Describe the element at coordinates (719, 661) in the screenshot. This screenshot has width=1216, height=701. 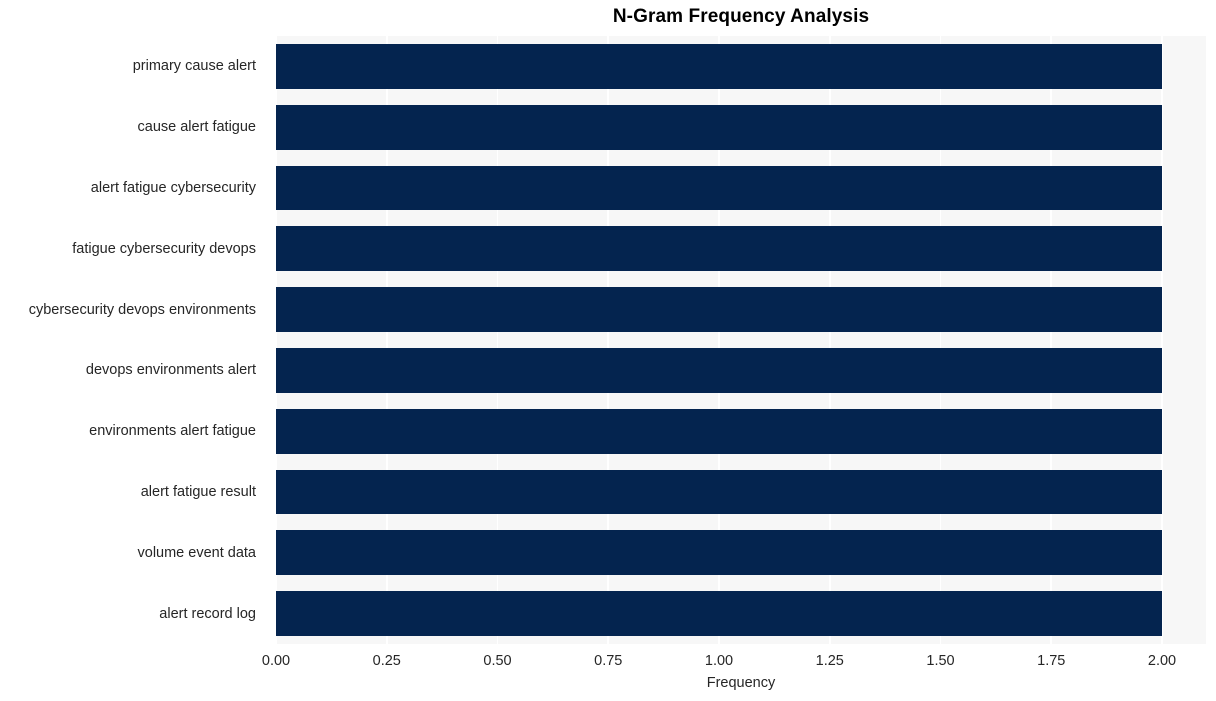
I see `x-tick-label: 1.00` at that location.